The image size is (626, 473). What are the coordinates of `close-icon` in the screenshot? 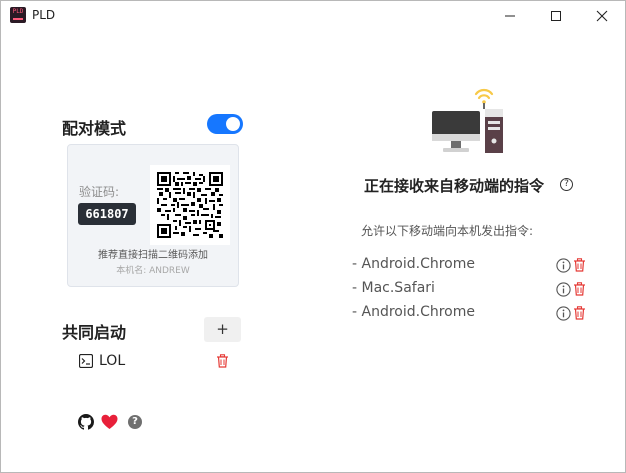 It's located at (602, 16).